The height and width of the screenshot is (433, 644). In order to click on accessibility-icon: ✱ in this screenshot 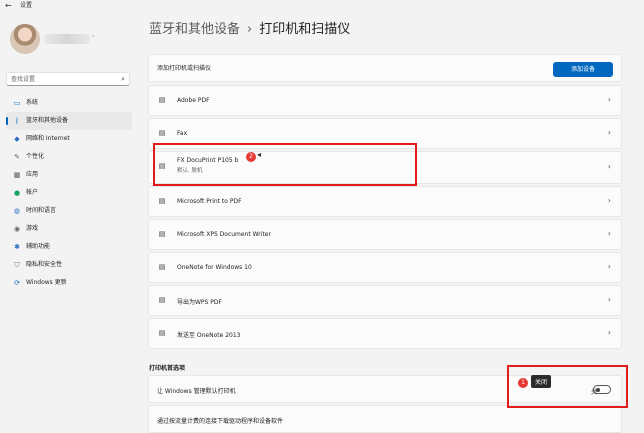, I will do `click(17, 247)`.